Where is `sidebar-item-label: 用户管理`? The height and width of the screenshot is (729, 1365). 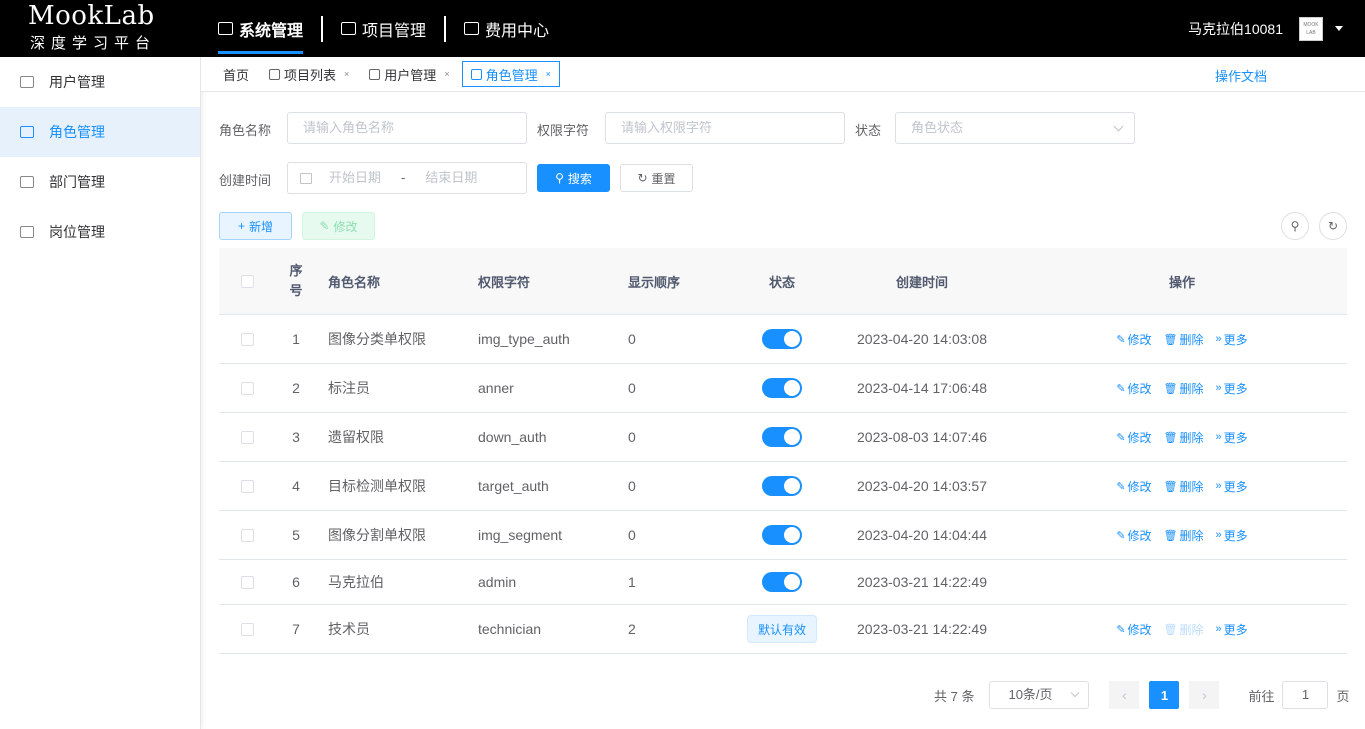 sidebar-item-label: 用户管理 is located at coordinates (77, 82).